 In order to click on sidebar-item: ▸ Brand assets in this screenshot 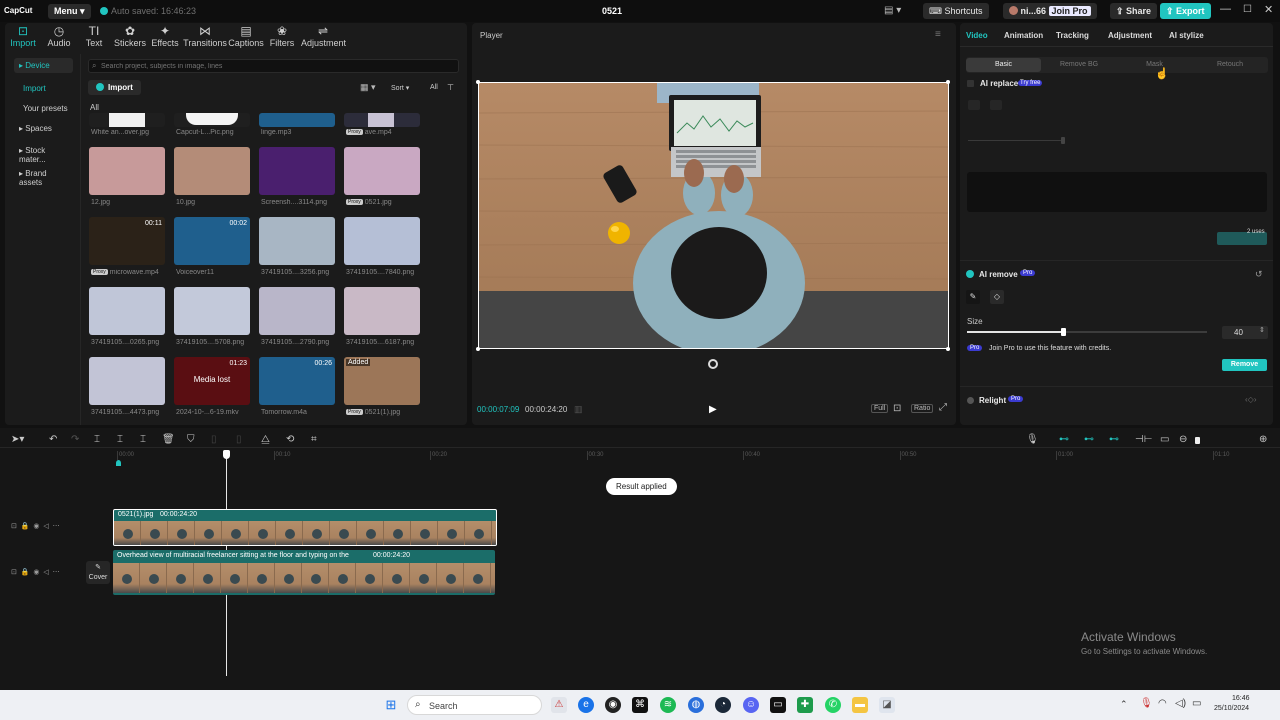, I will do `click(43, 178)`.